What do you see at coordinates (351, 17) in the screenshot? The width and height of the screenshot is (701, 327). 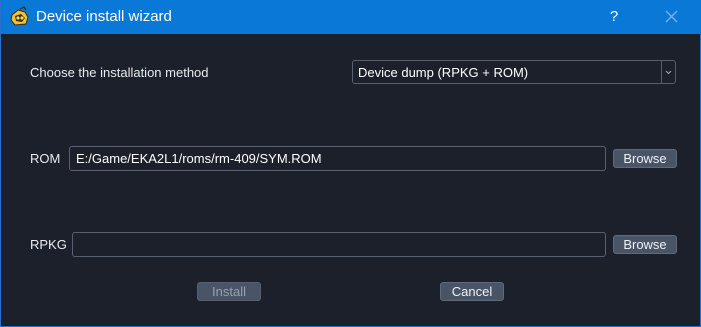 I see `title-bar: Device install wizard ?` at bounding box center [351, 17].